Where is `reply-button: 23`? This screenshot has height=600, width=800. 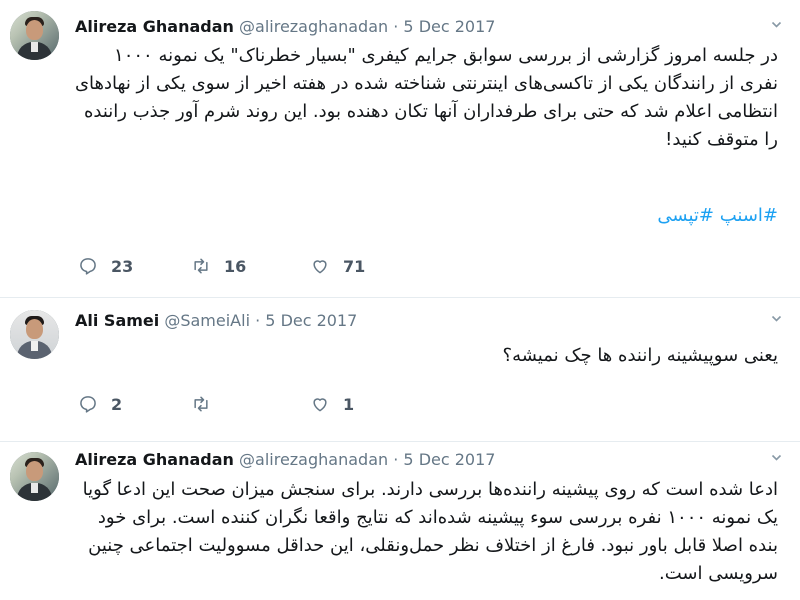 reply-button: 23 is located at coordinates (105, 266).